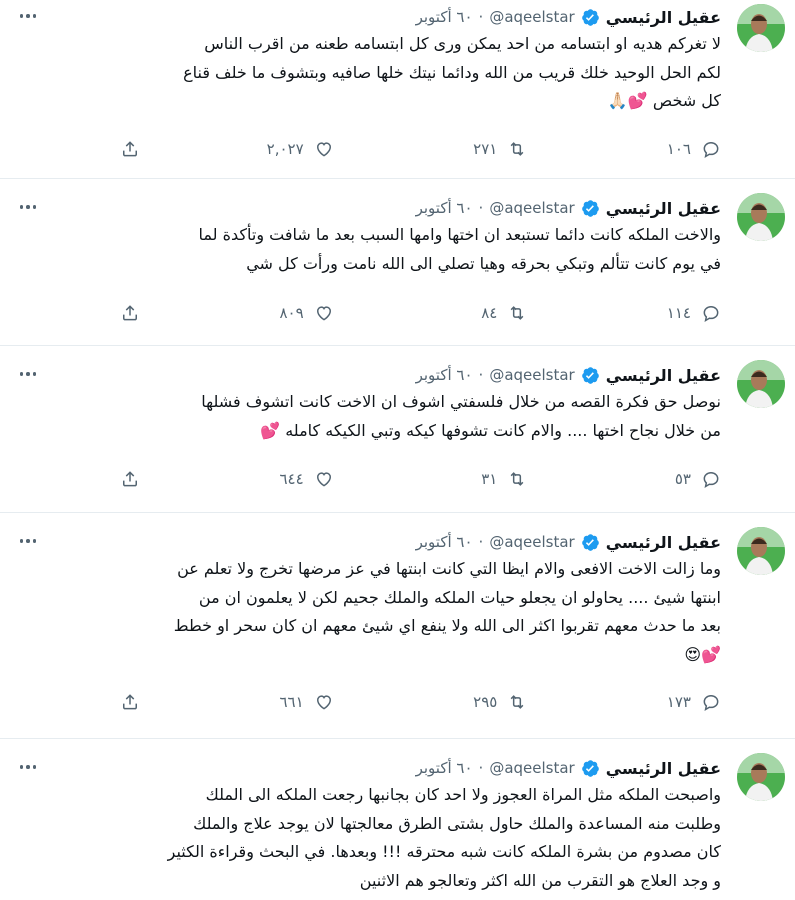 This screenshot has height=900, width=795. I want to click on retweet-count: ٢٩٥, so click(485, 702).